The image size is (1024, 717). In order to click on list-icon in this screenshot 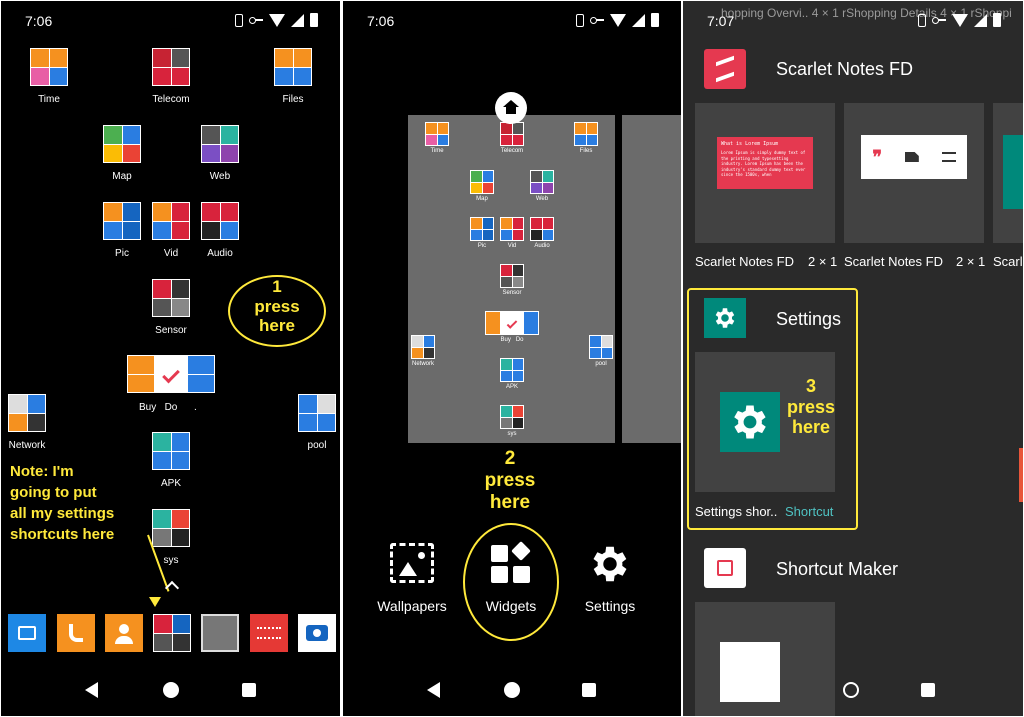, I will do `click(948, 157)`.